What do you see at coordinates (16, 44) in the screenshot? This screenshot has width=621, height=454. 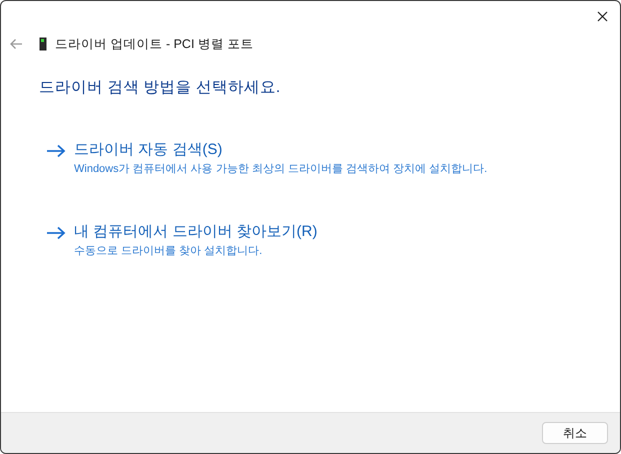 I see `back-arrow-icon` at bounding box center [16, 44].